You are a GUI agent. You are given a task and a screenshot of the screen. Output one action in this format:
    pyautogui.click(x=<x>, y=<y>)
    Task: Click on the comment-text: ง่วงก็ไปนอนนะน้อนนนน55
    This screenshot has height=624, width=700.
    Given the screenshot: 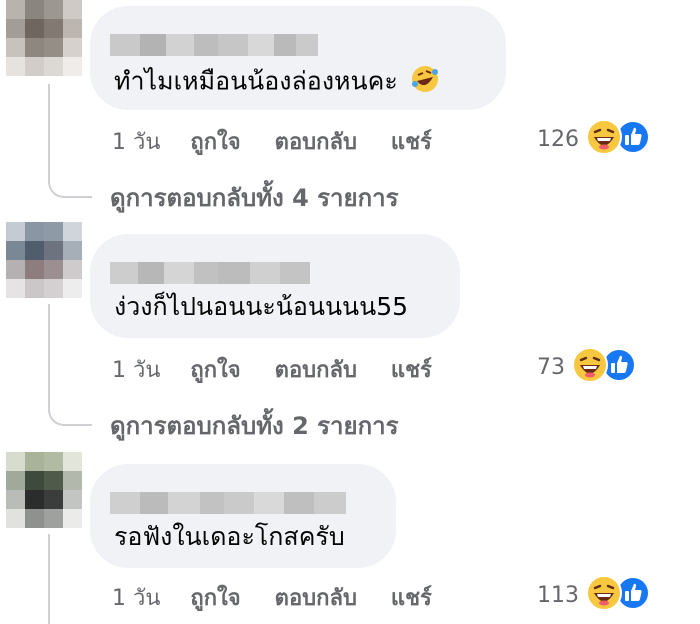 What is the action you would take?
    pyautogui.click(x=261, y=306)
    